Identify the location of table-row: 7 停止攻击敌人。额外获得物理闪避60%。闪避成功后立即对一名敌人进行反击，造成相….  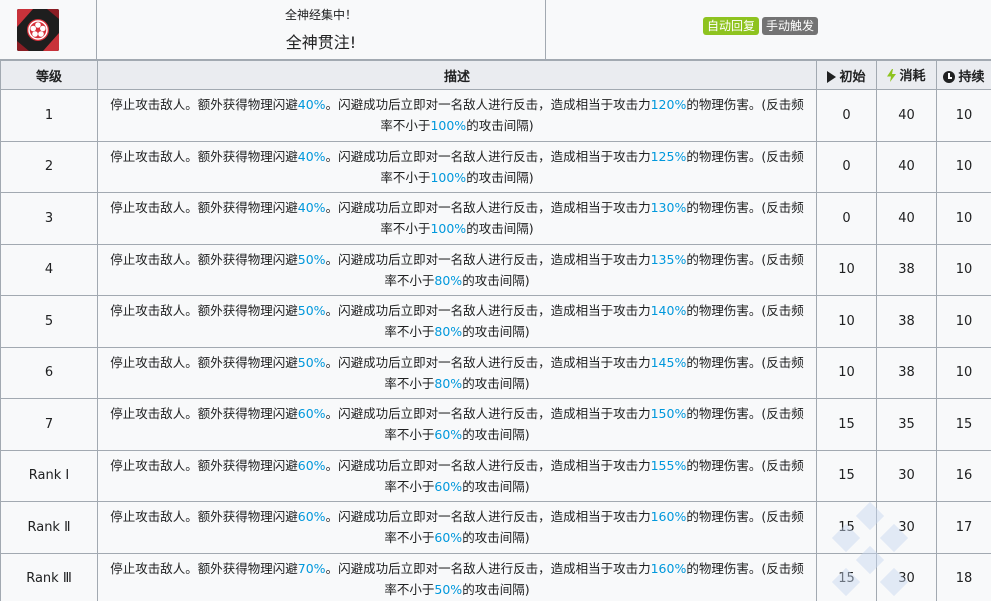
(495, 424).